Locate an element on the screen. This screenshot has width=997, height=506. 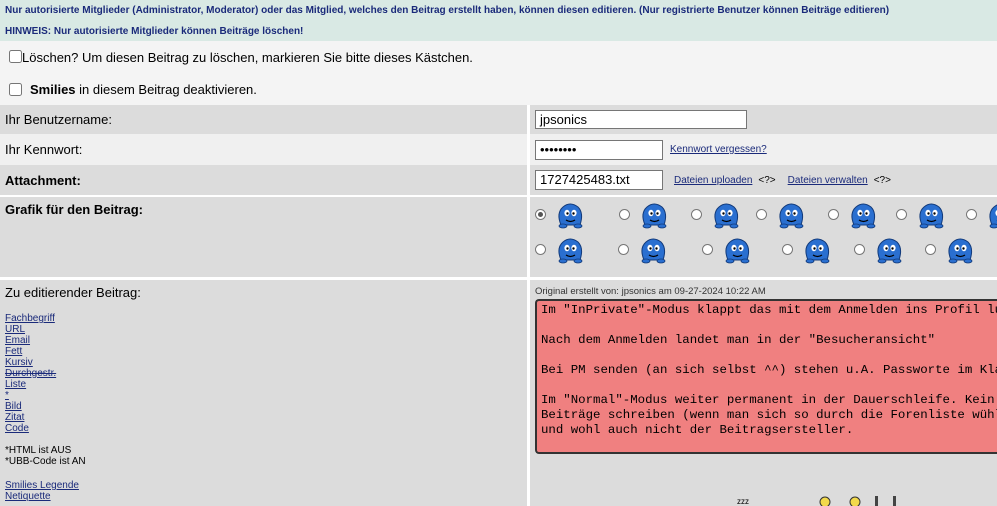
attachment-input: 1727425483.txt is located at coordinates (599, 180).